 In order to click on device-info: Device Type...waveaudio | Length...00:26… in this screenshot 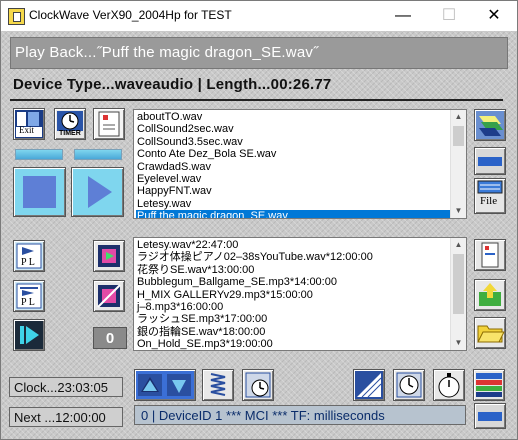, I will do `click(172, 84)`.